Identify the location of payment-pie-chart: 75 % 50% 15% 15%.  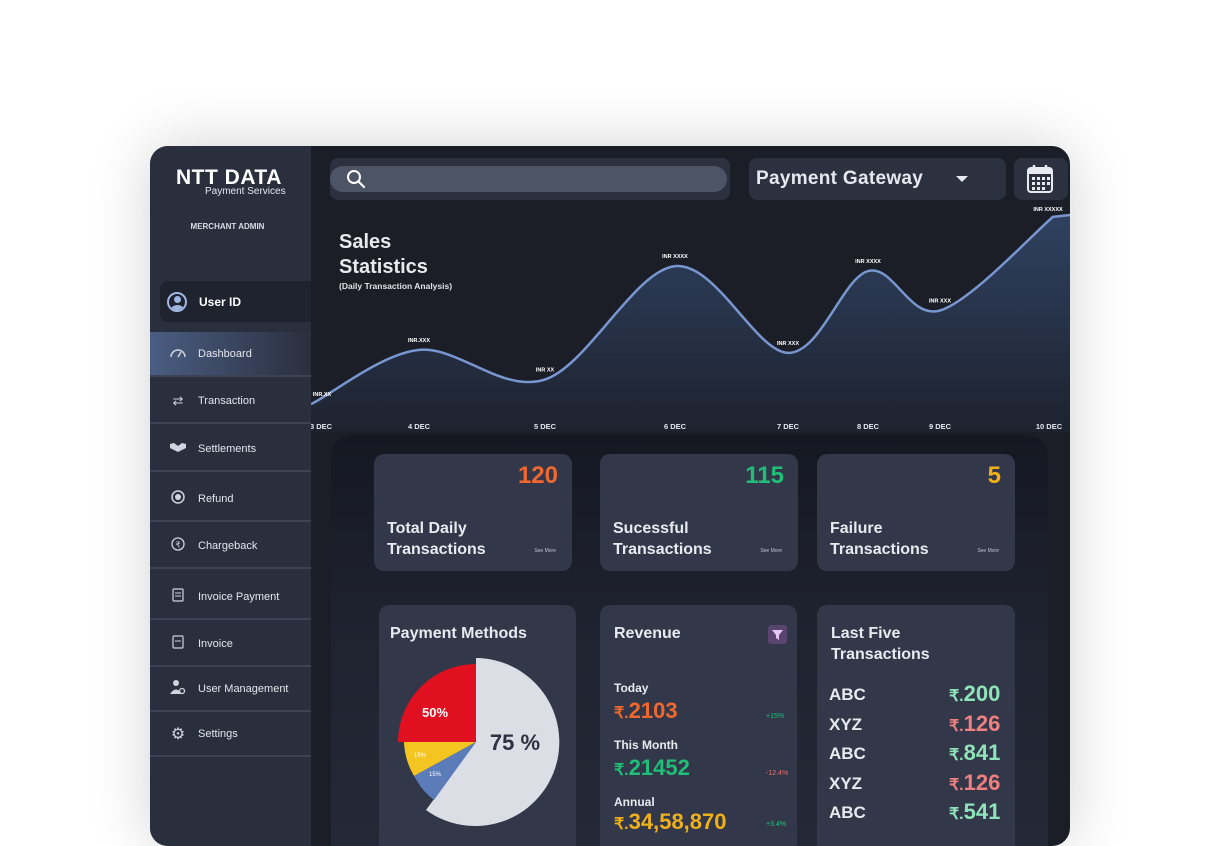
(479, 742).